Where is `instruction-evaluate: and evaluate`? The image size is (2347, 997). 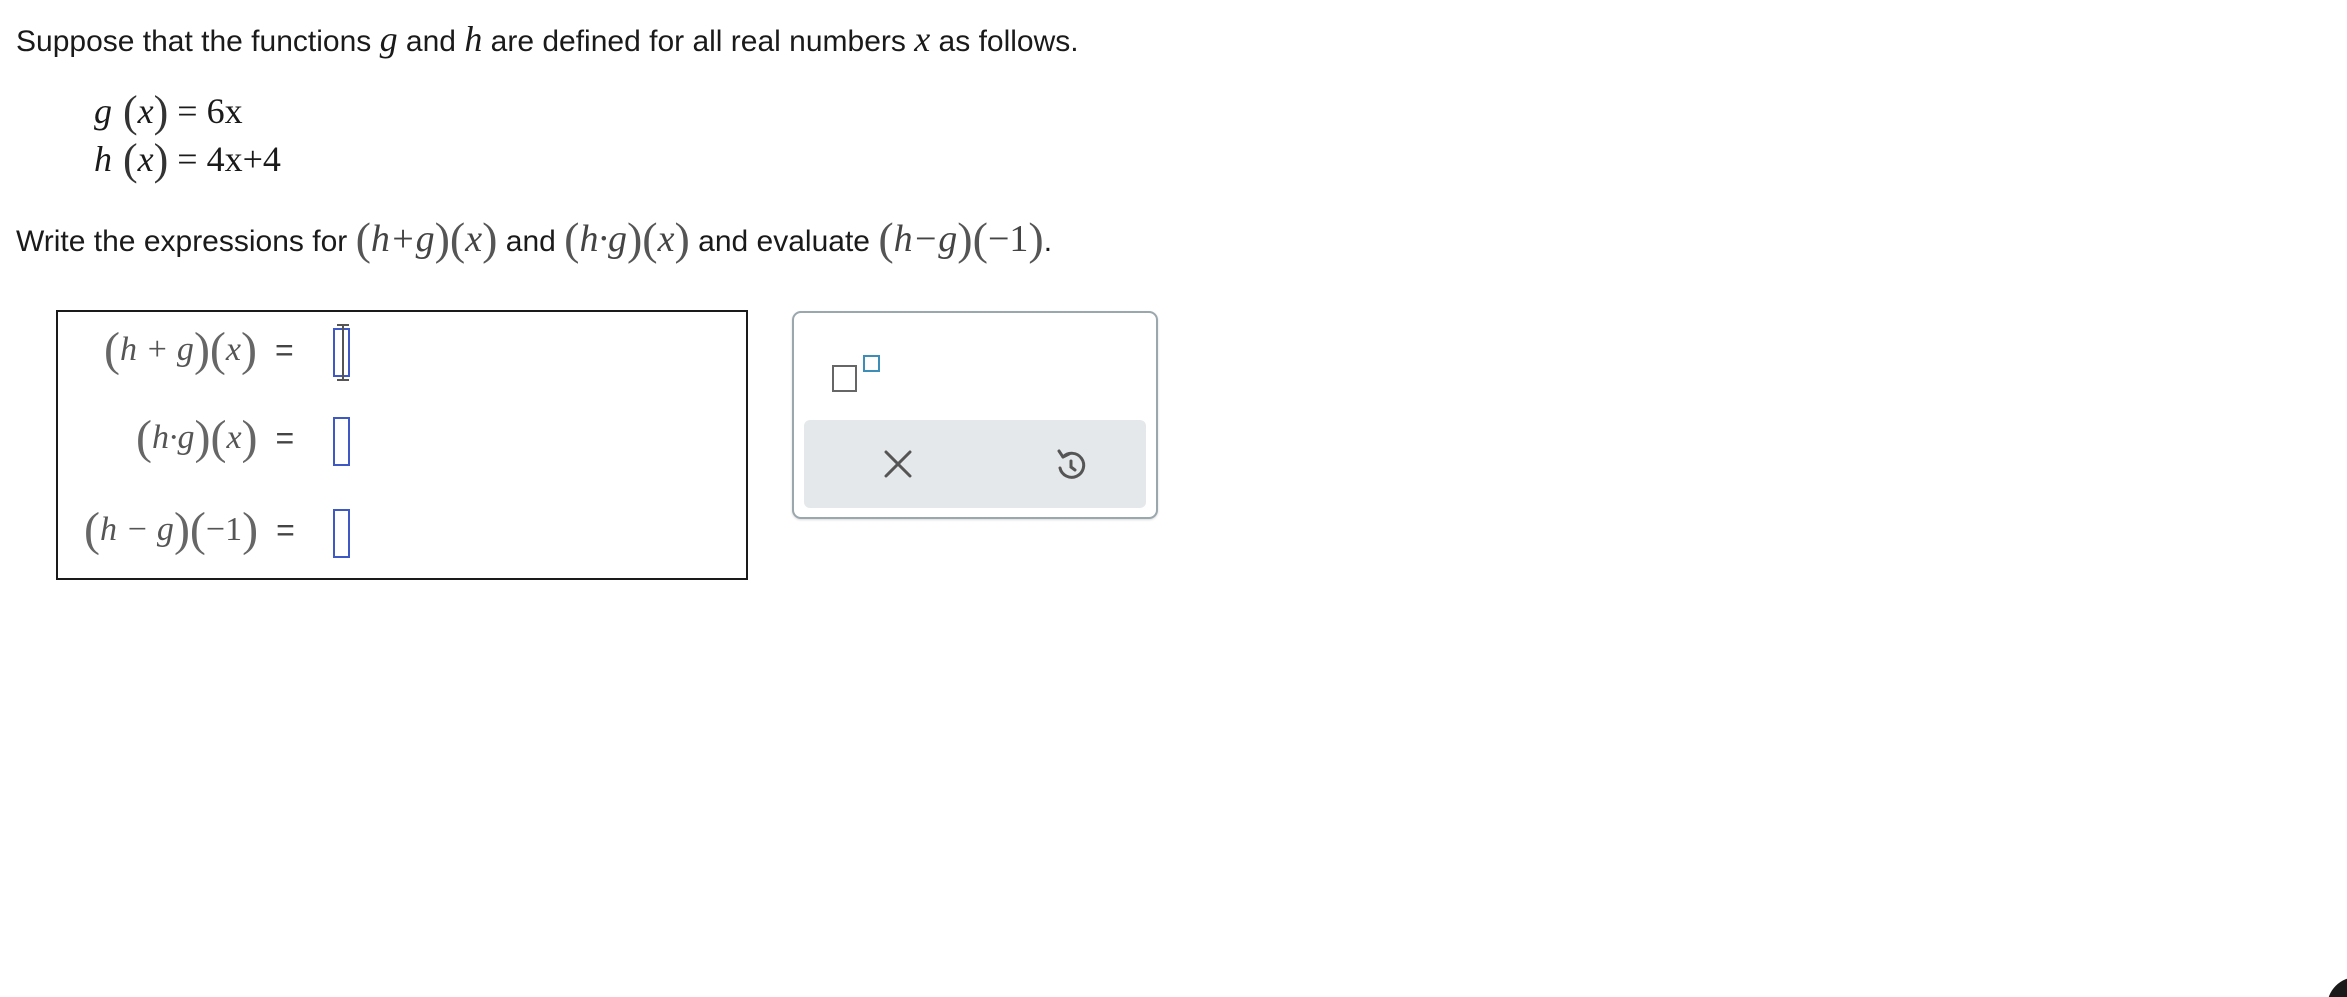
instruction-evaluate: and evaluate is located at coordinates (784, 241).